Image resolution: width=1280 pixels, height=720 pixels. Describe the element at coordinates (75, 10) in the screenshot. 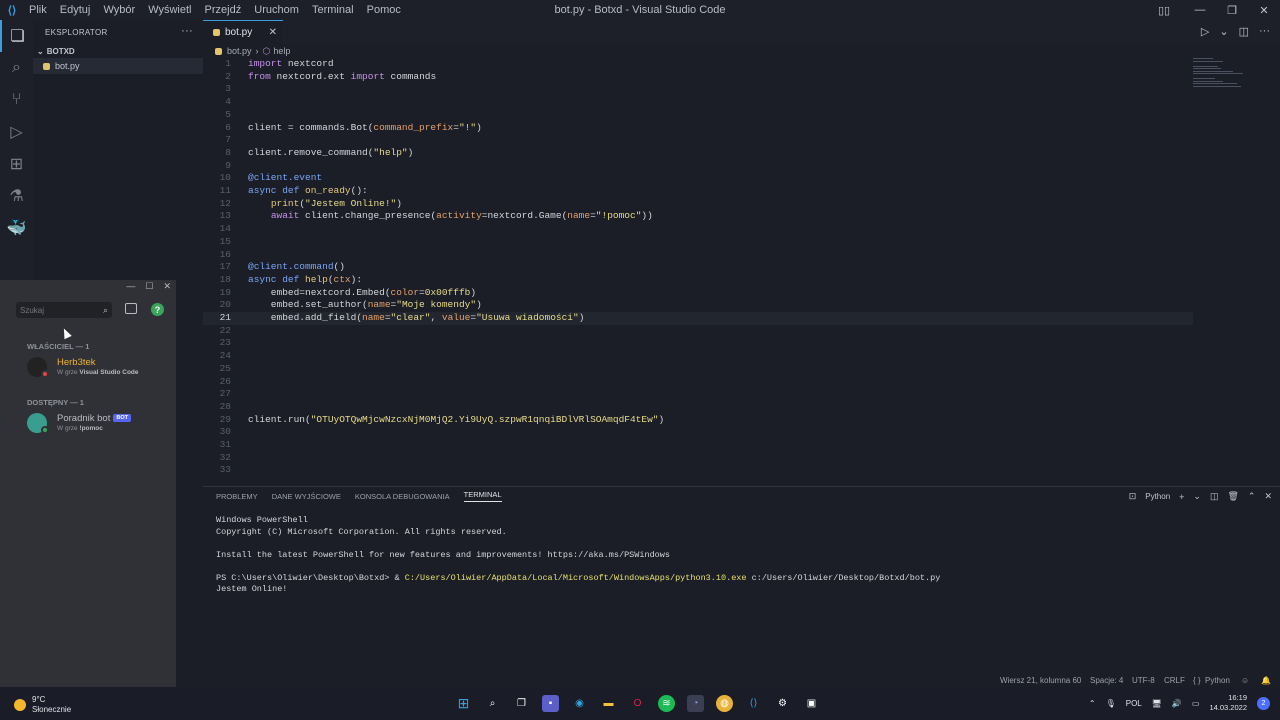

I see `menu-edit: Edytuj` at that location.